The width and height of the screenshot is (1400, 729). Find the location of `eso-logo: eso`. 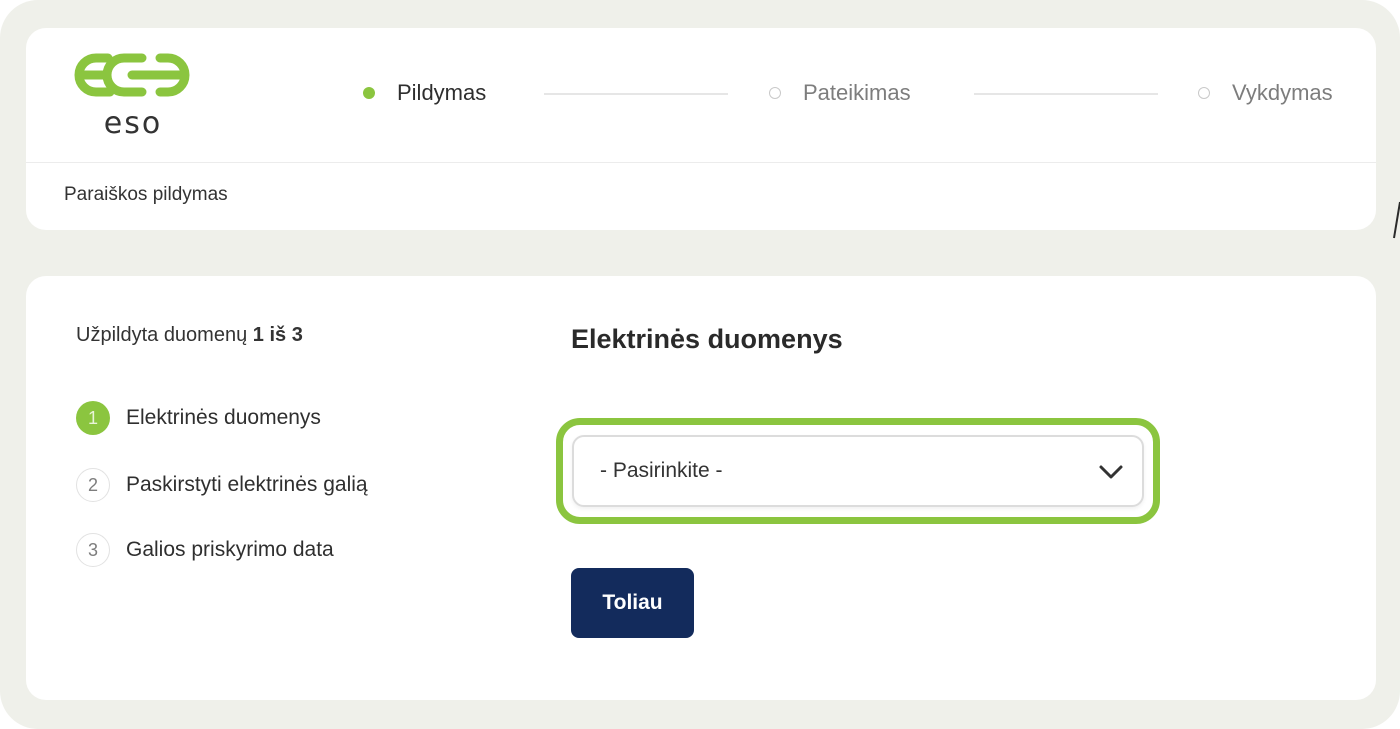

eso-logo: eso is located at coordinates (133, 94).